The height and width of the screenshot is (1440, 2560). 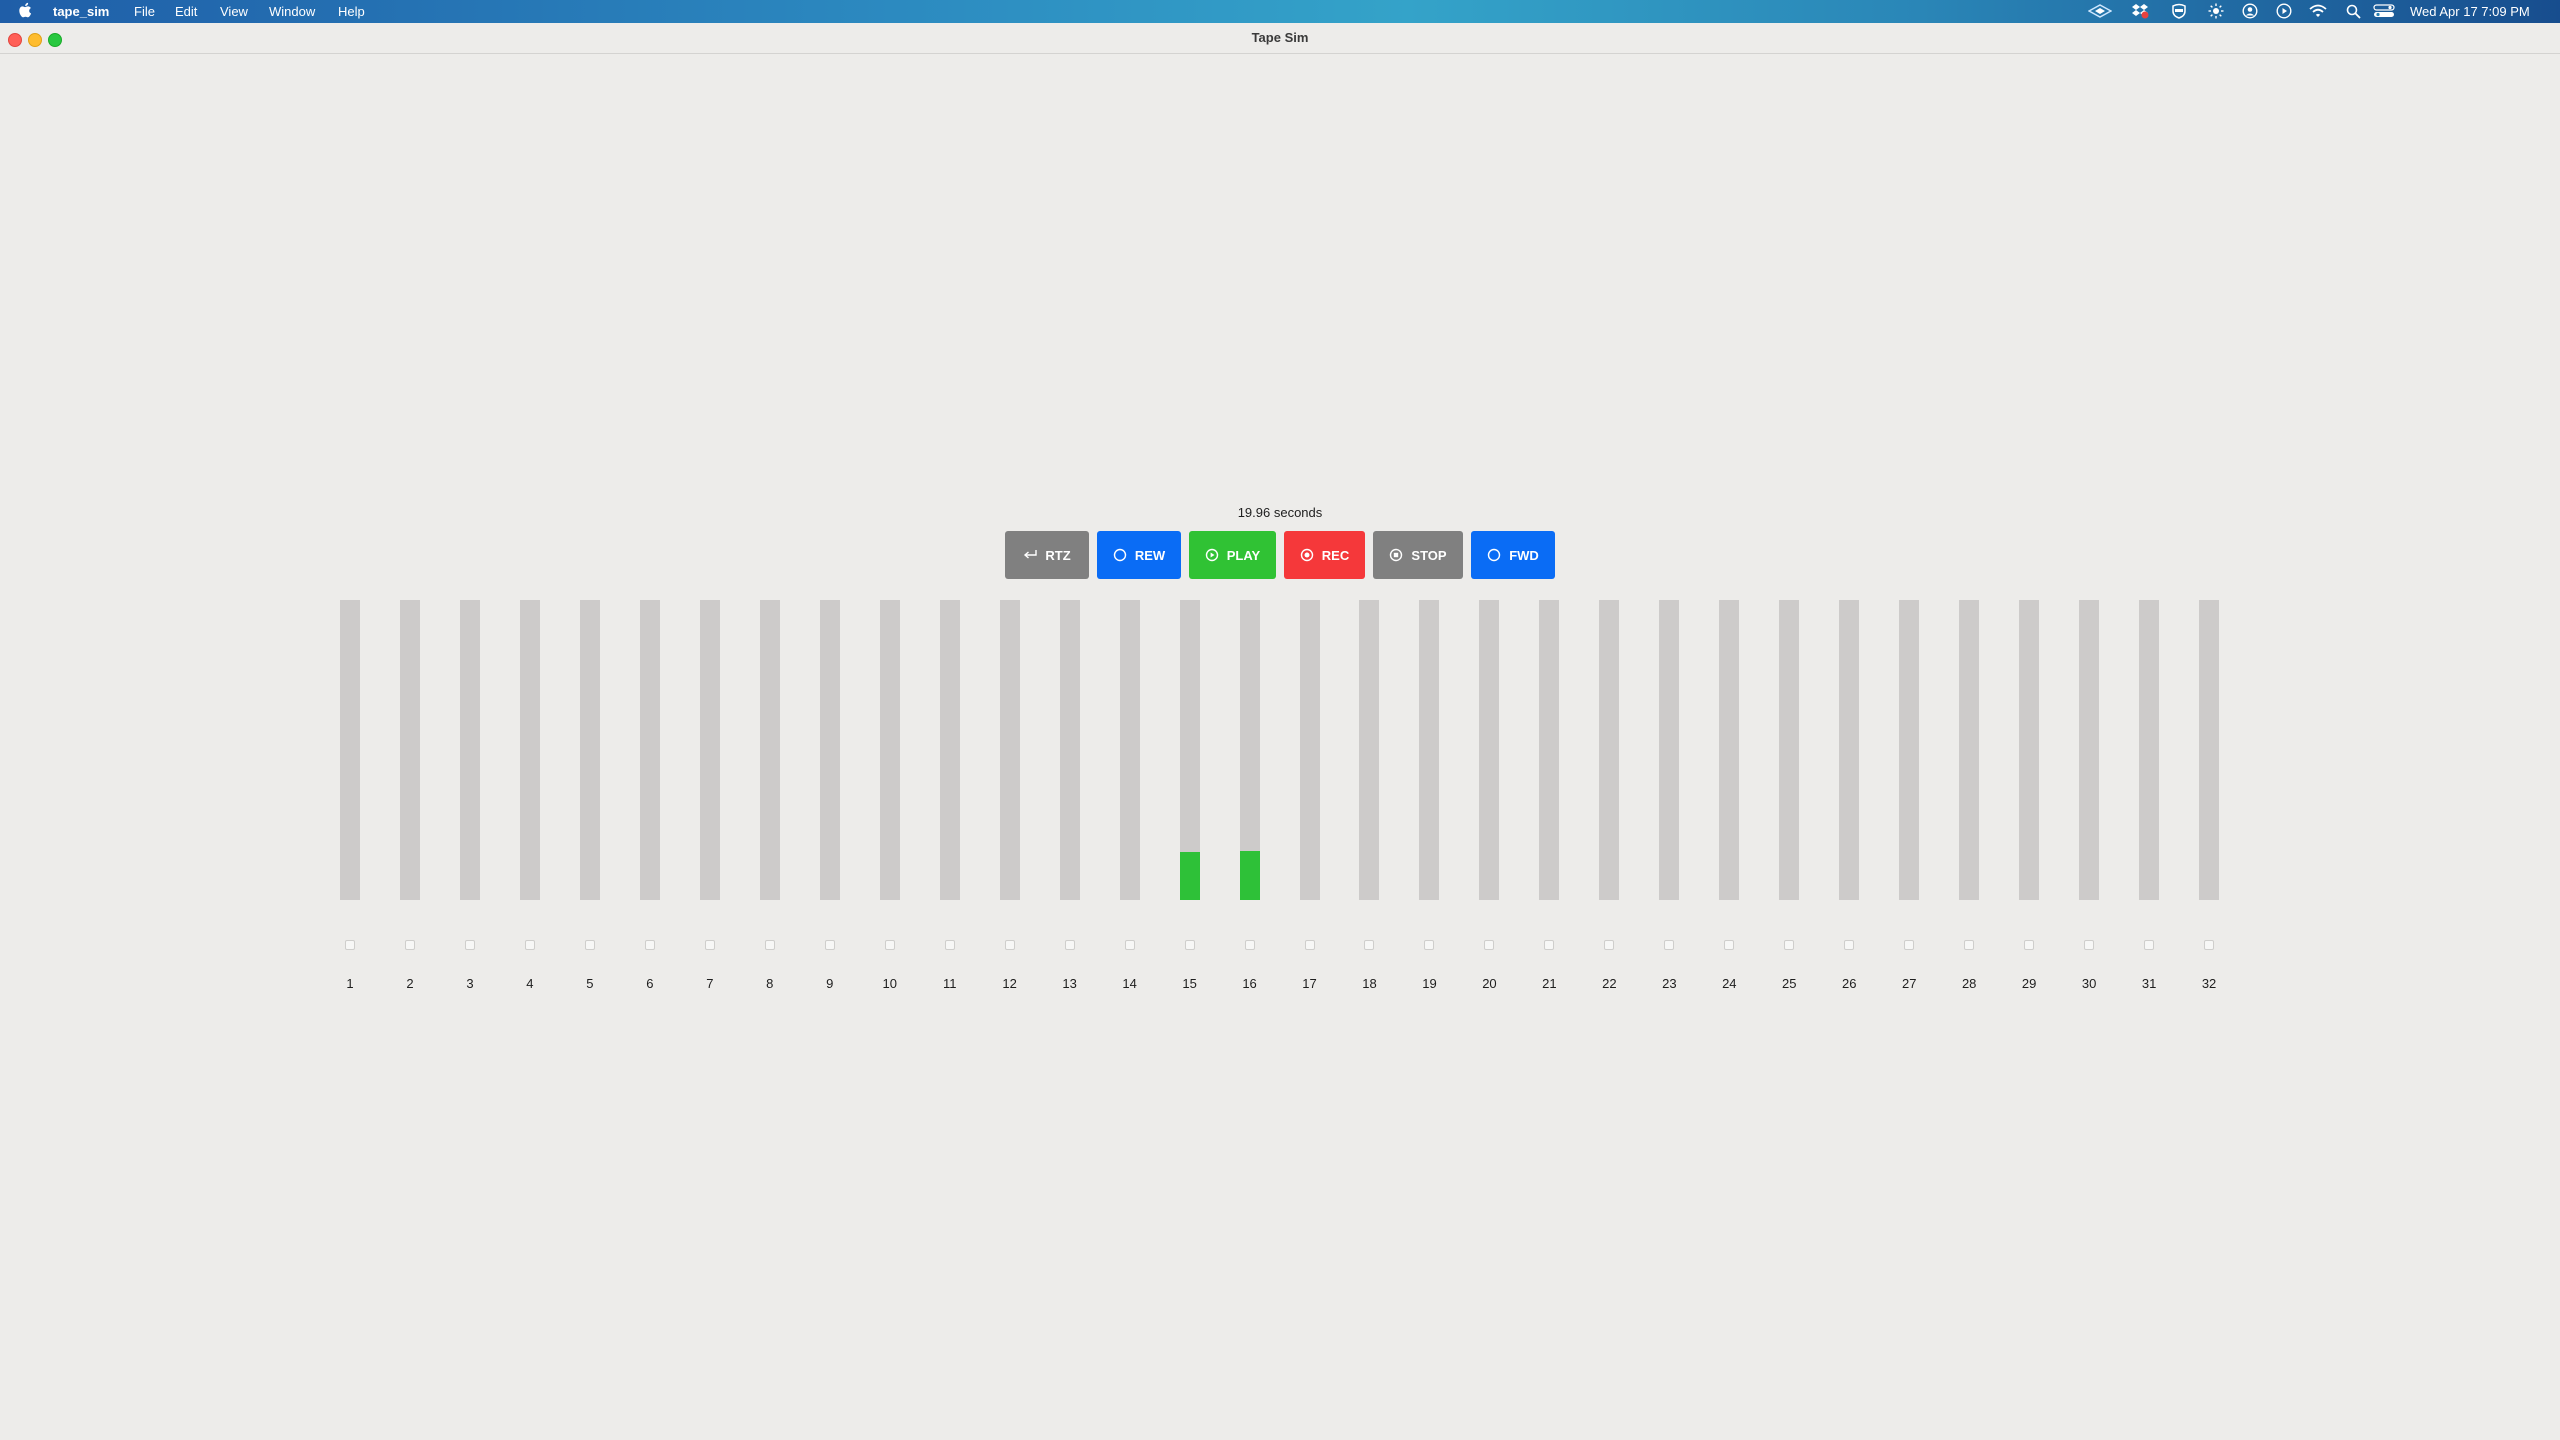 What do you see at coordinates (2216, 11) in the screenshot?
I see `brightness-icon` at bounding box center [2216, 11].